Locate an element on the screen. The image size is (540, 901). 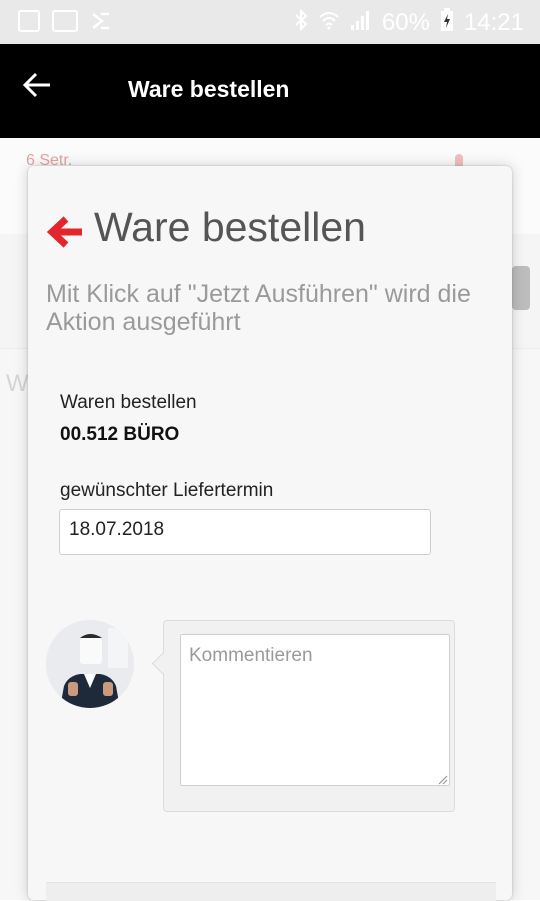
image-icon is located at coordinates (29, 21).